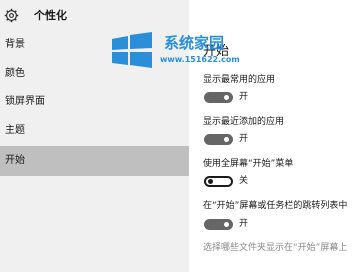  Describe the element at coordinates (25, 101) in the screenshot. I see `sidebar-item-label: 锁屏界面` at that location.